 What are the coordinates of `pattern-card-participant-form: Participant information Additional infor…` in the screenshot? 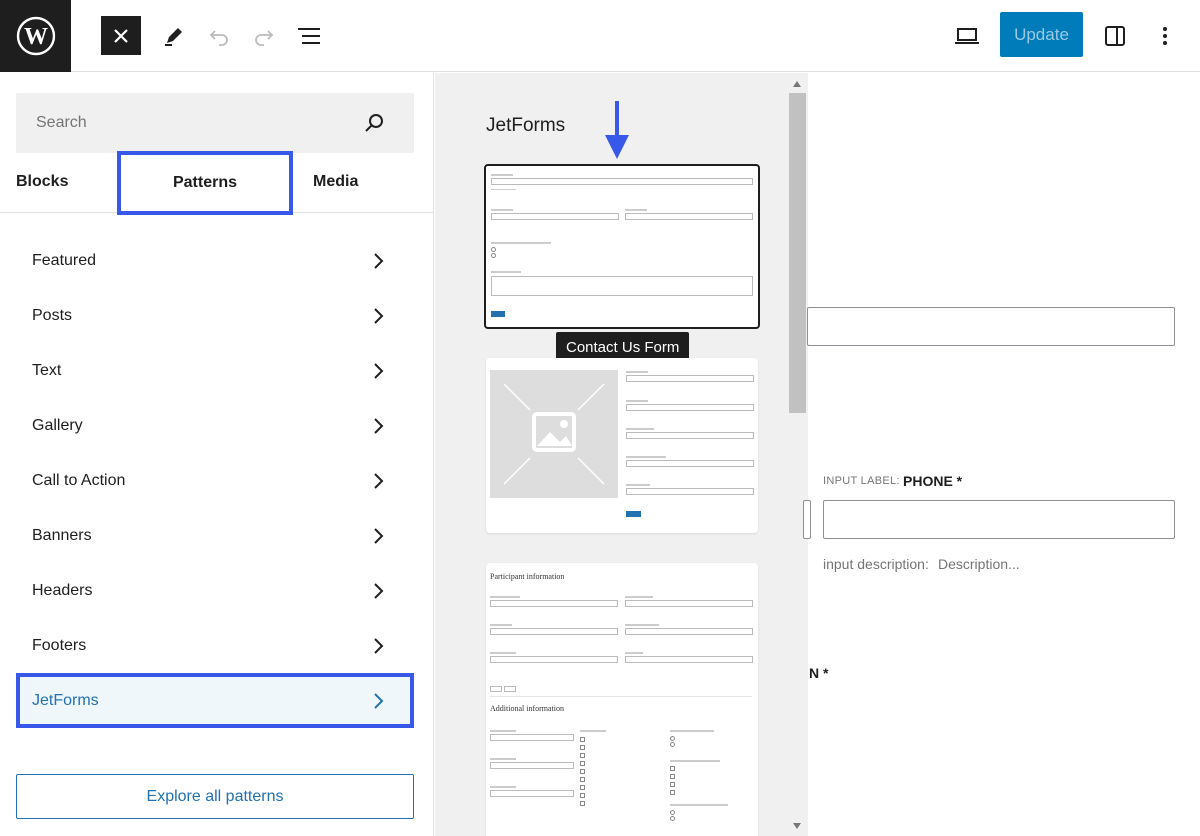 It's located at (622, 699).